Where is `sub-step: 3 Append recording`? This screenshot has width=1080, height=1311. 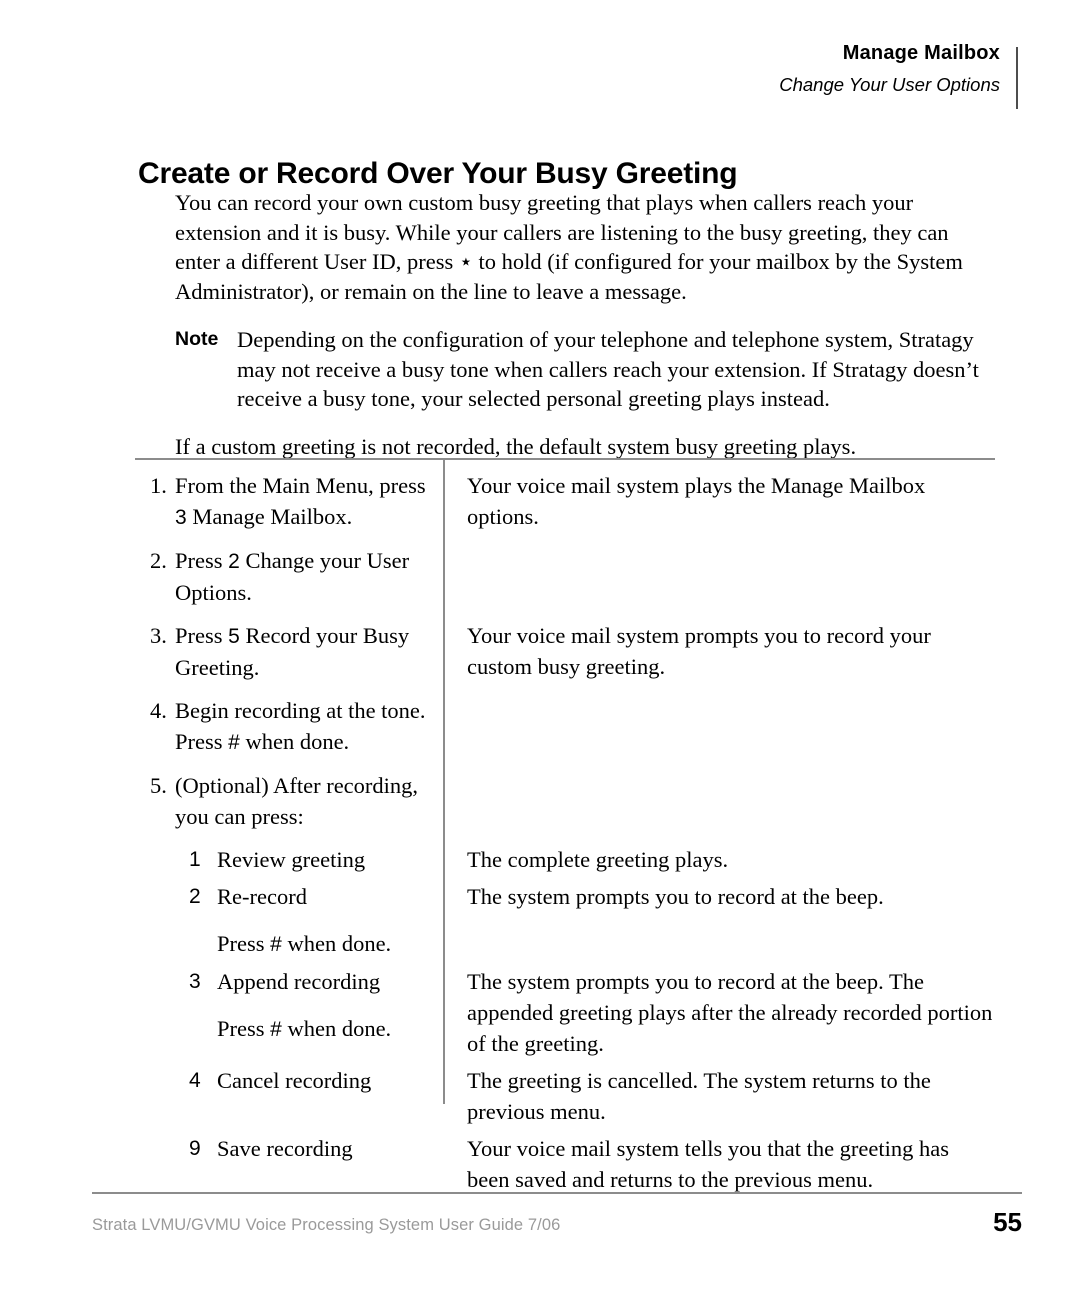
sub-step: 3 Append recording is located at coordinates (284, 981).